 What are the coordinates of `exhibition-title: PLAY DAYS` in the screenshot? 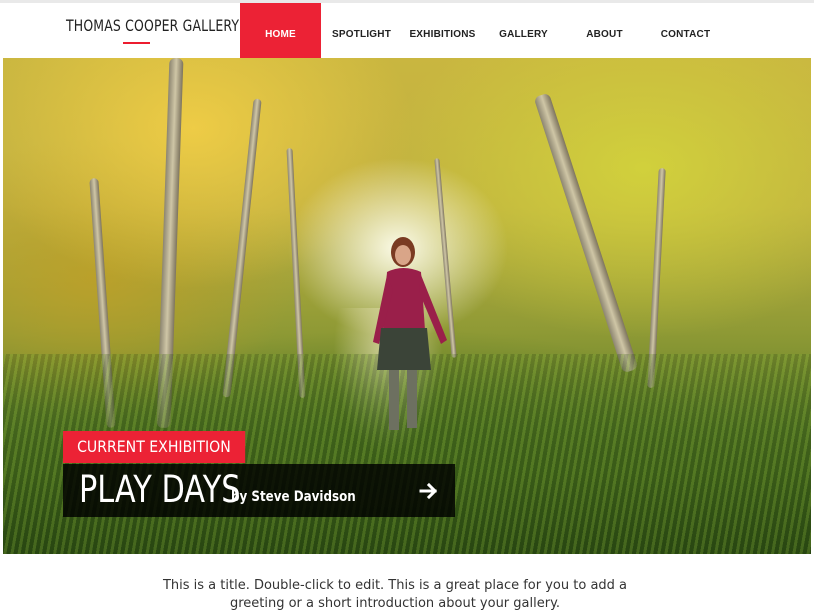 It's located at (160, 489).